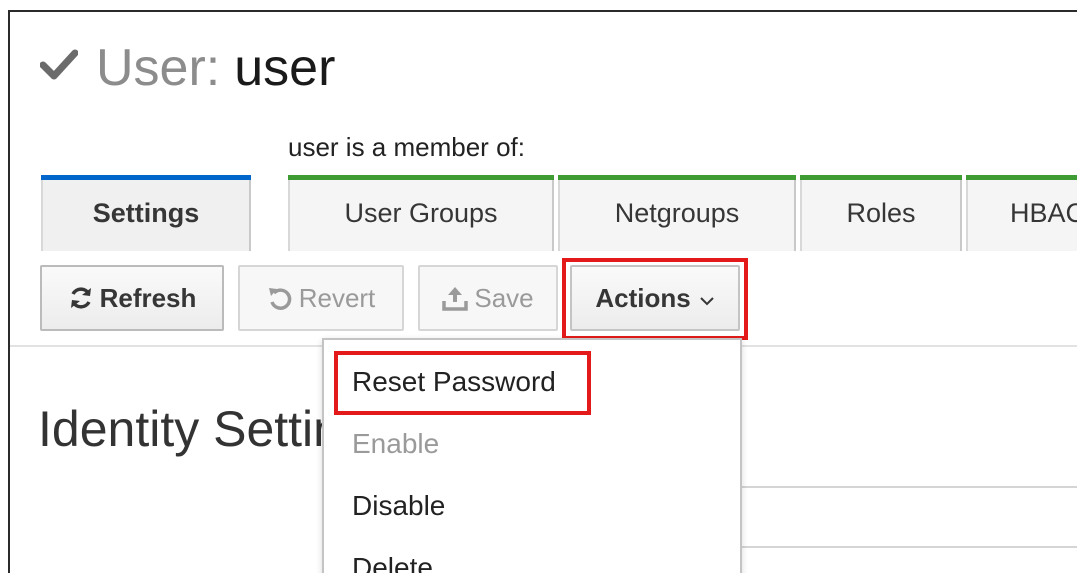  What do you see at coordinates (421, 213) in the screenshot?
I see `tab-user-groups: User Groups` at bounding box center [421, 213].